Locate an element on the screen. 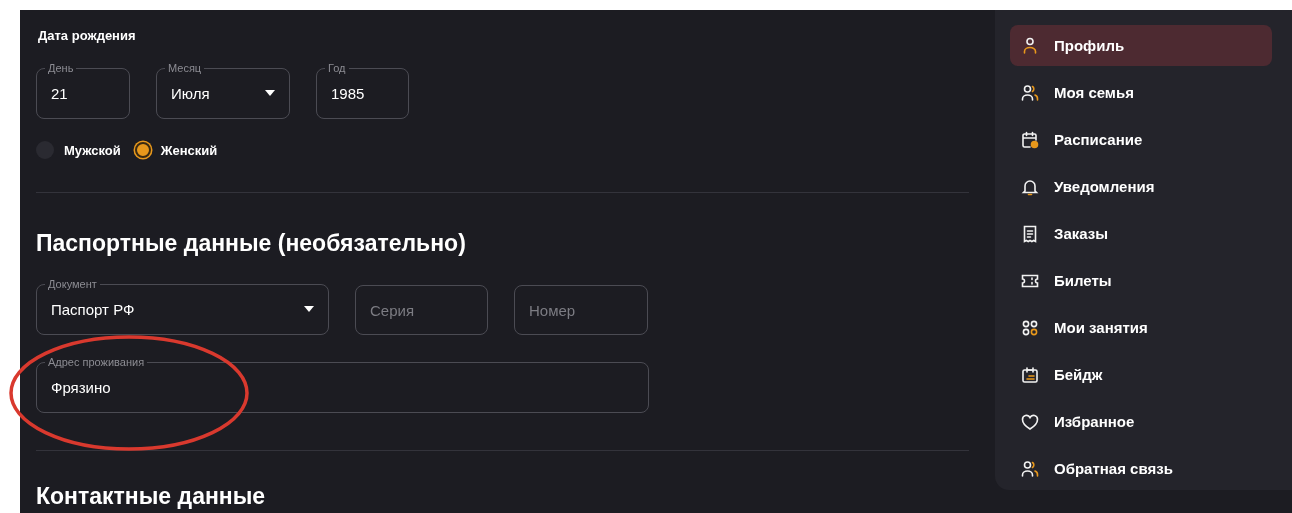 The height and width of the screenshot is (513, 1292). section-heading: Контактные данные is located at coordinates (151, 496).